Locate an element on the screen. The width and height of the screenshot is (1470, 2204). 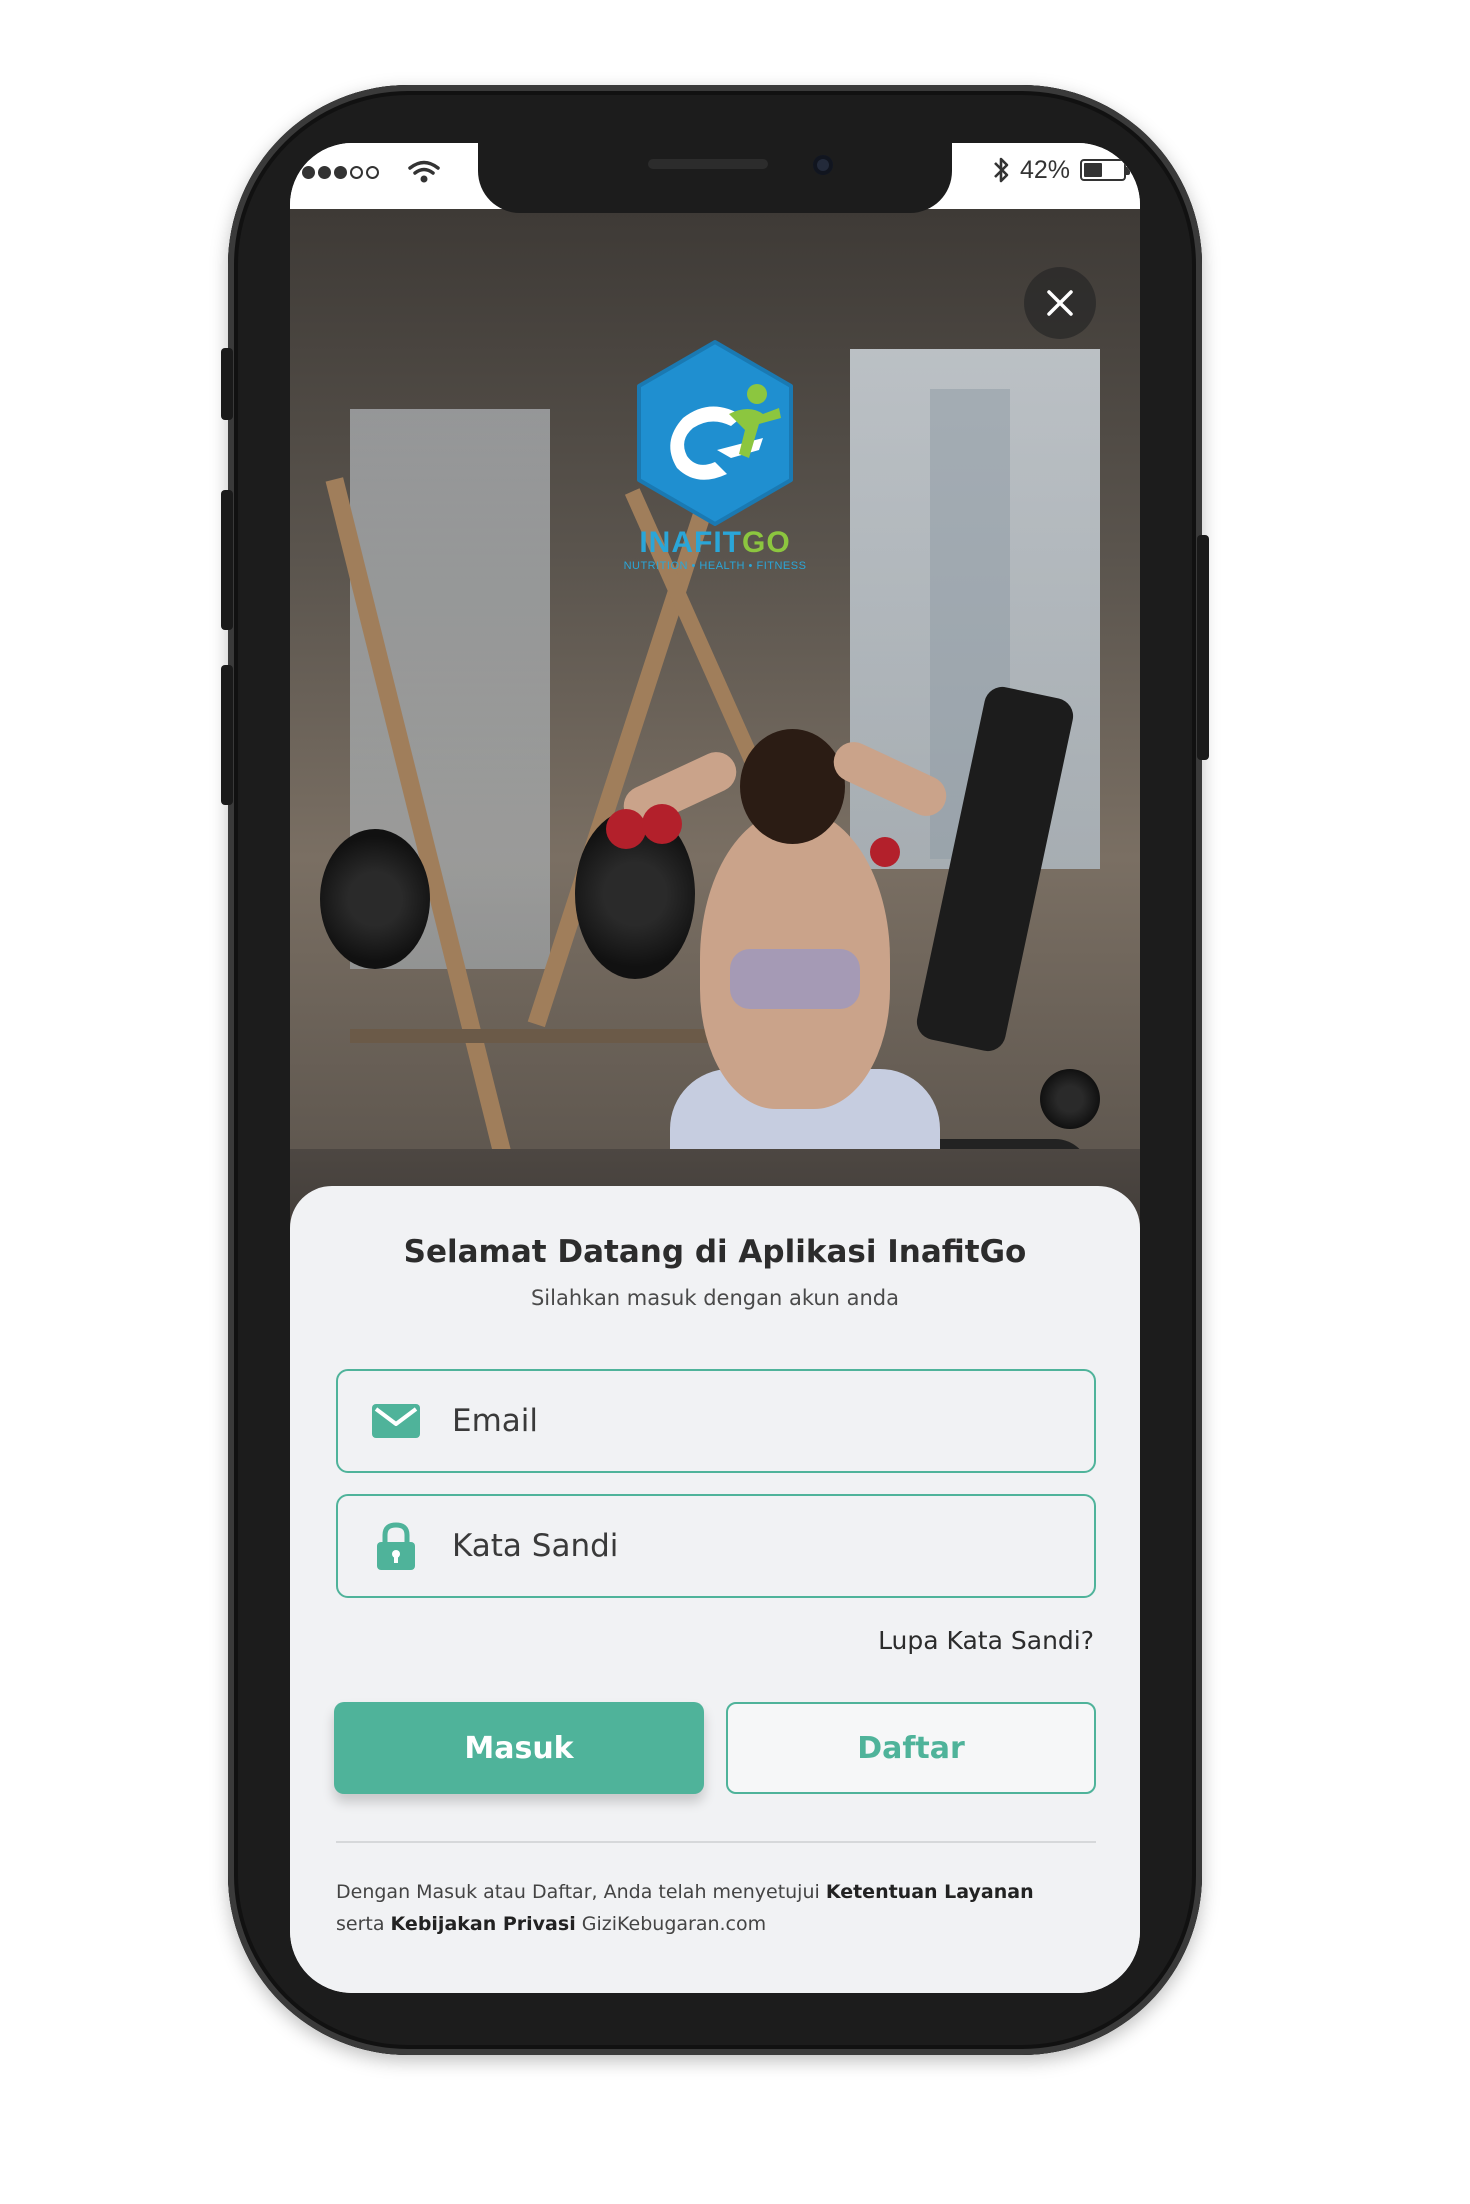
close-button is located at coordinates (1060, 303).